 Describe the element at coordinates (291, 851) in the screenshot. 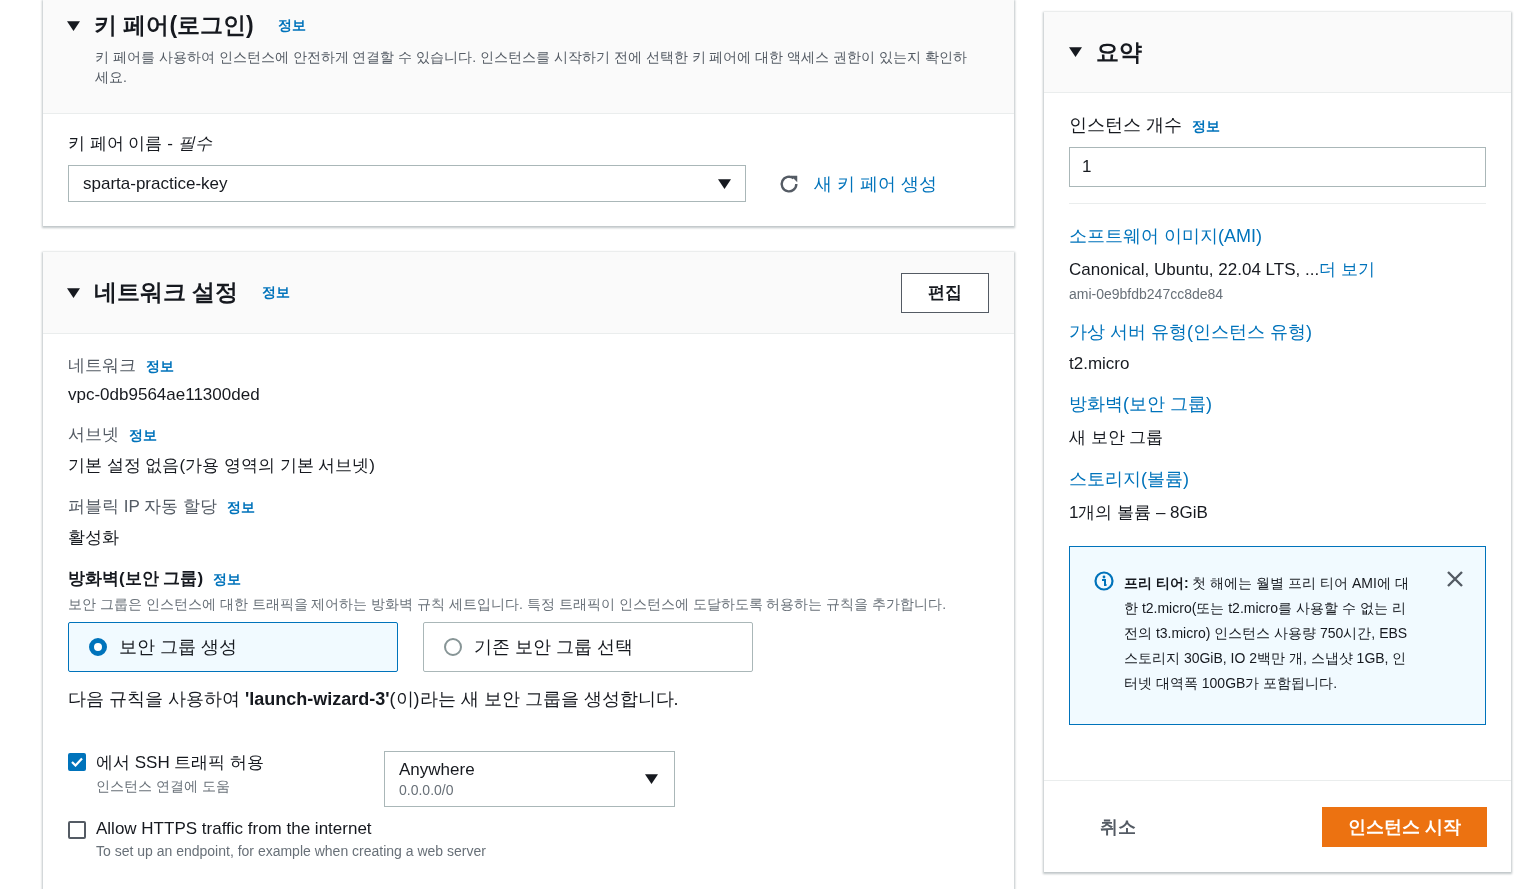

I see `rule-hint: To set up an endpoint, for example when creating a web server` at that location.